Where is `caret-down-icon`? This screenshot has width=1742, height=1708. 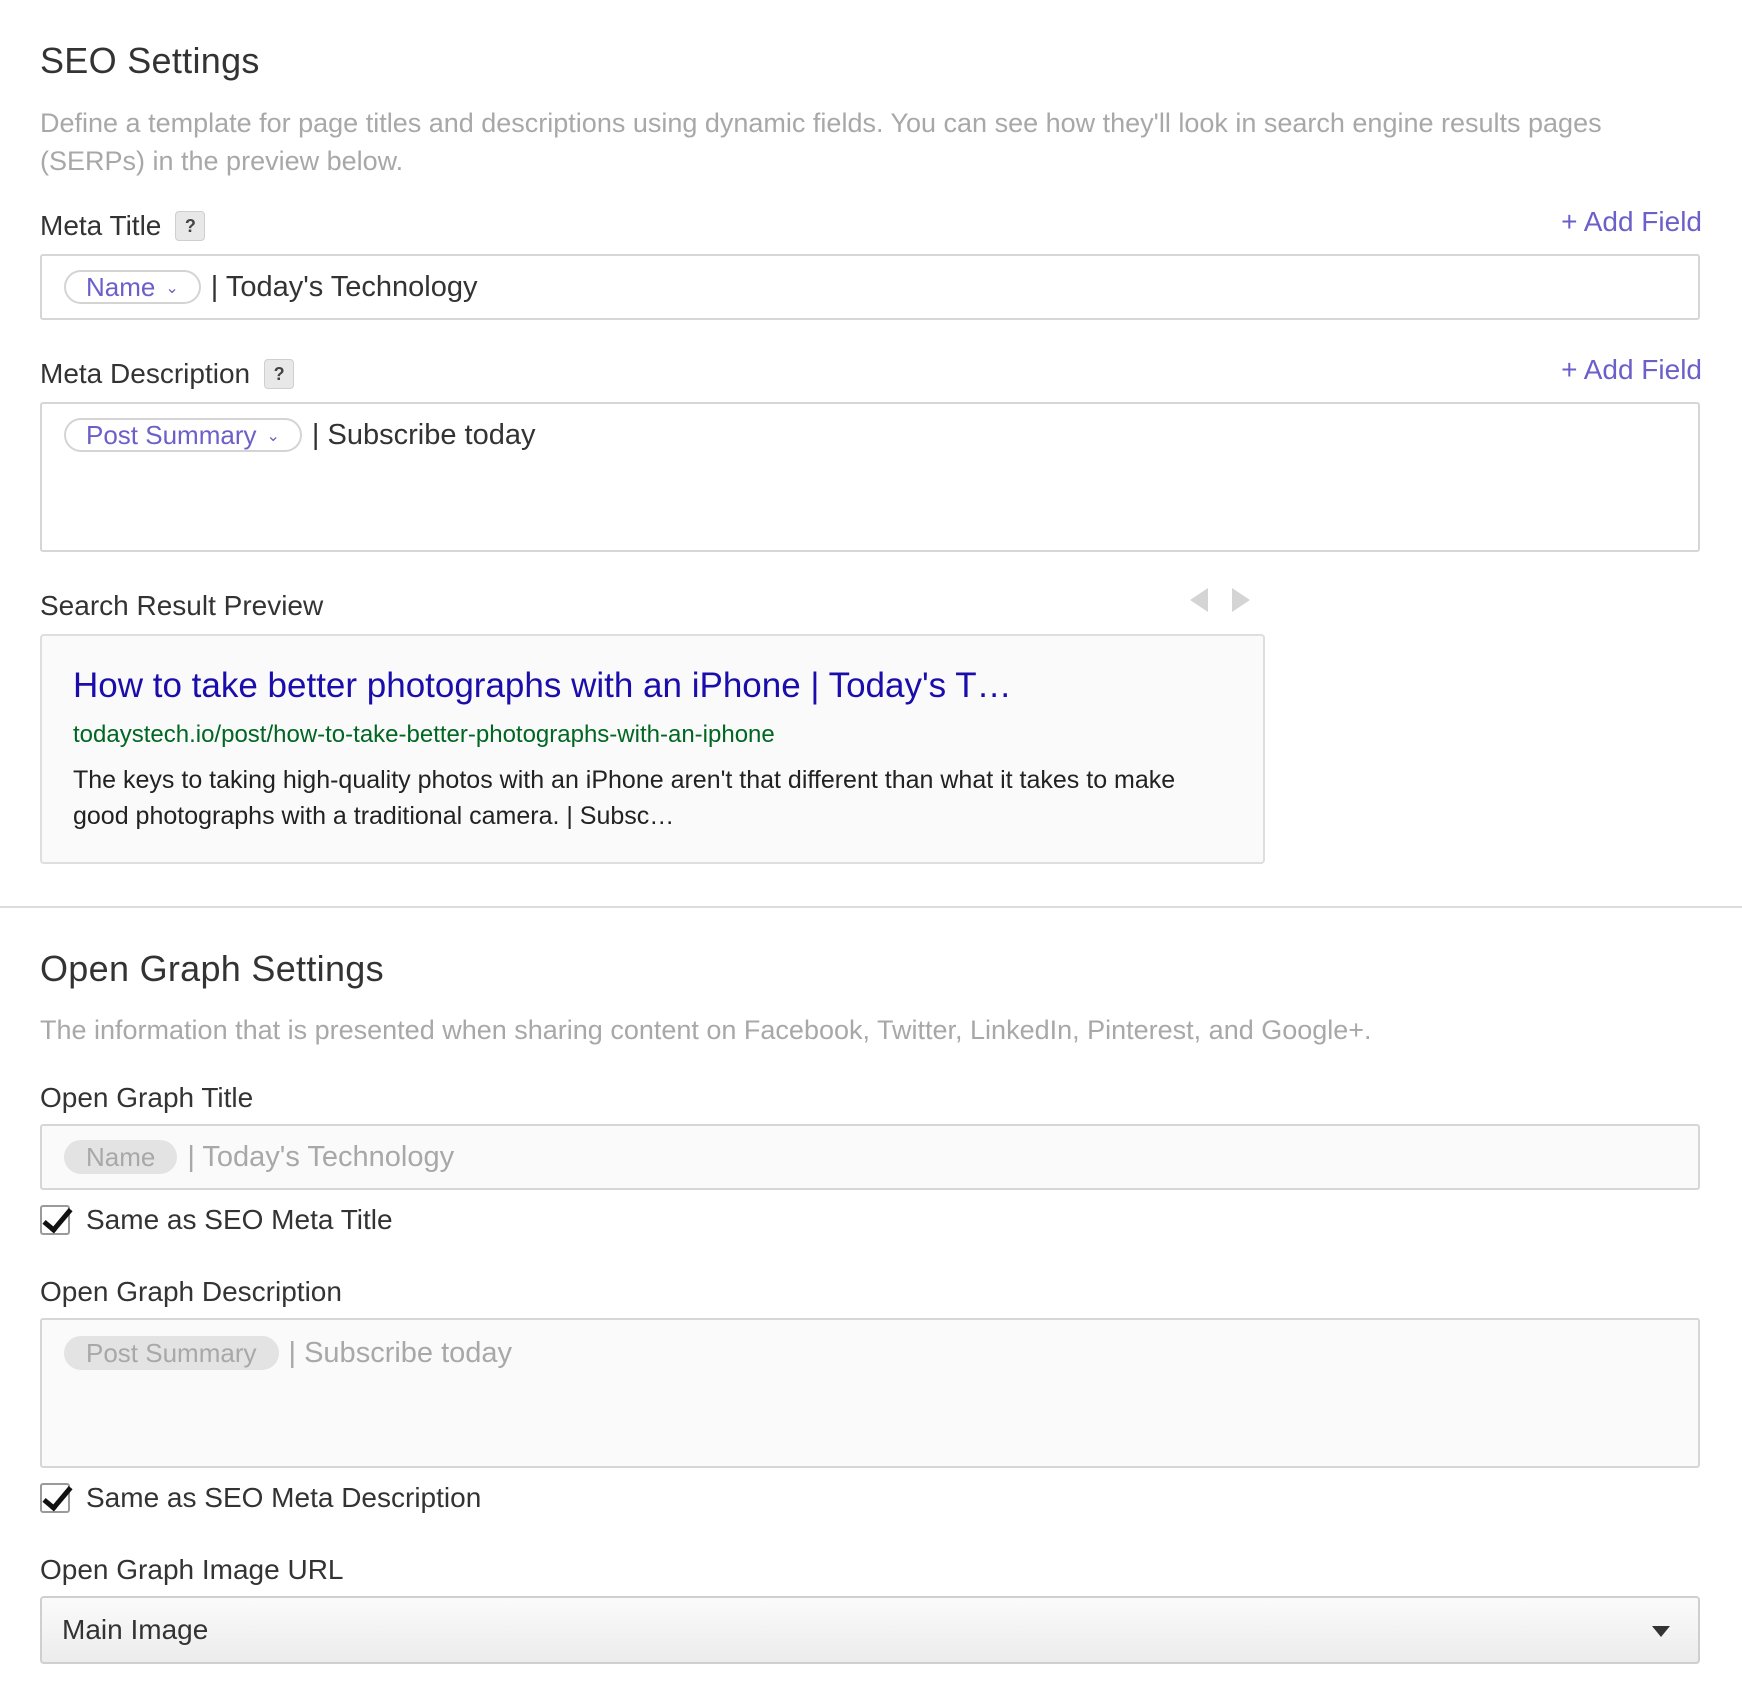 caret-down-icon is located at coordinates (1661, 1631).